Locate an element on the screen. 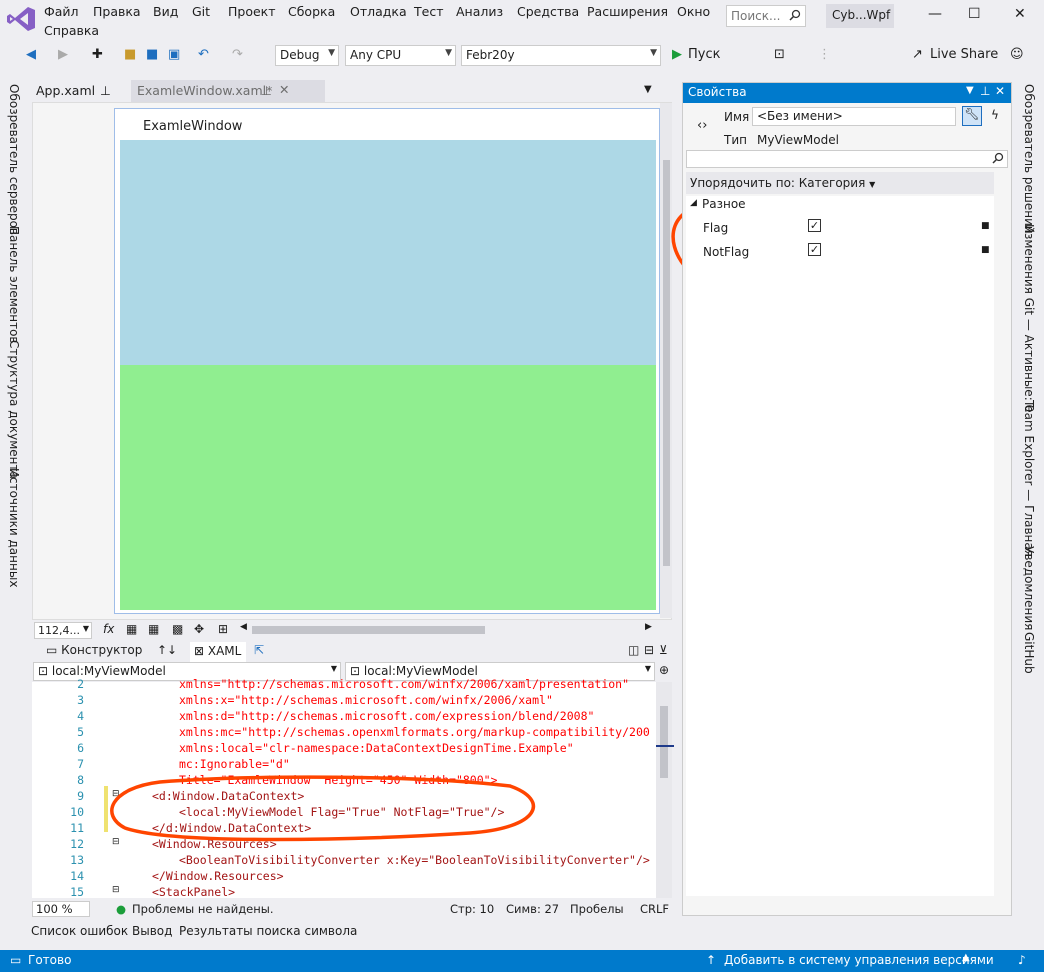  notifications-tab: Уведомления is located at coordinates (1029, 588).